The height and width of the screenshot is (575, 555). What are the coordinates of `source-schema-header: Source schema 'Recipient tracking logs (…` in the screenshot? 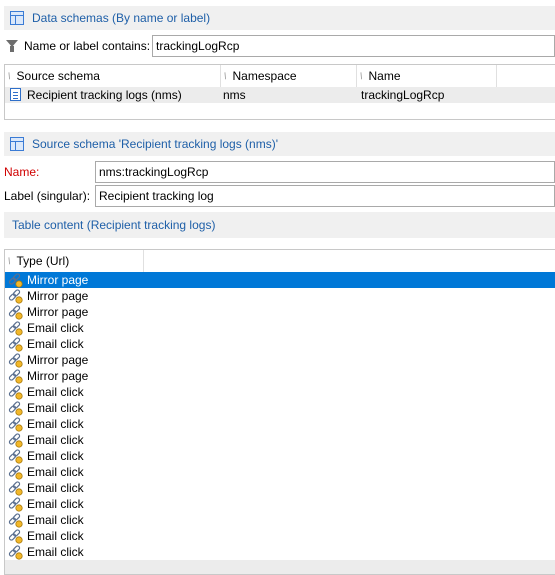 It's located at (279, 144).